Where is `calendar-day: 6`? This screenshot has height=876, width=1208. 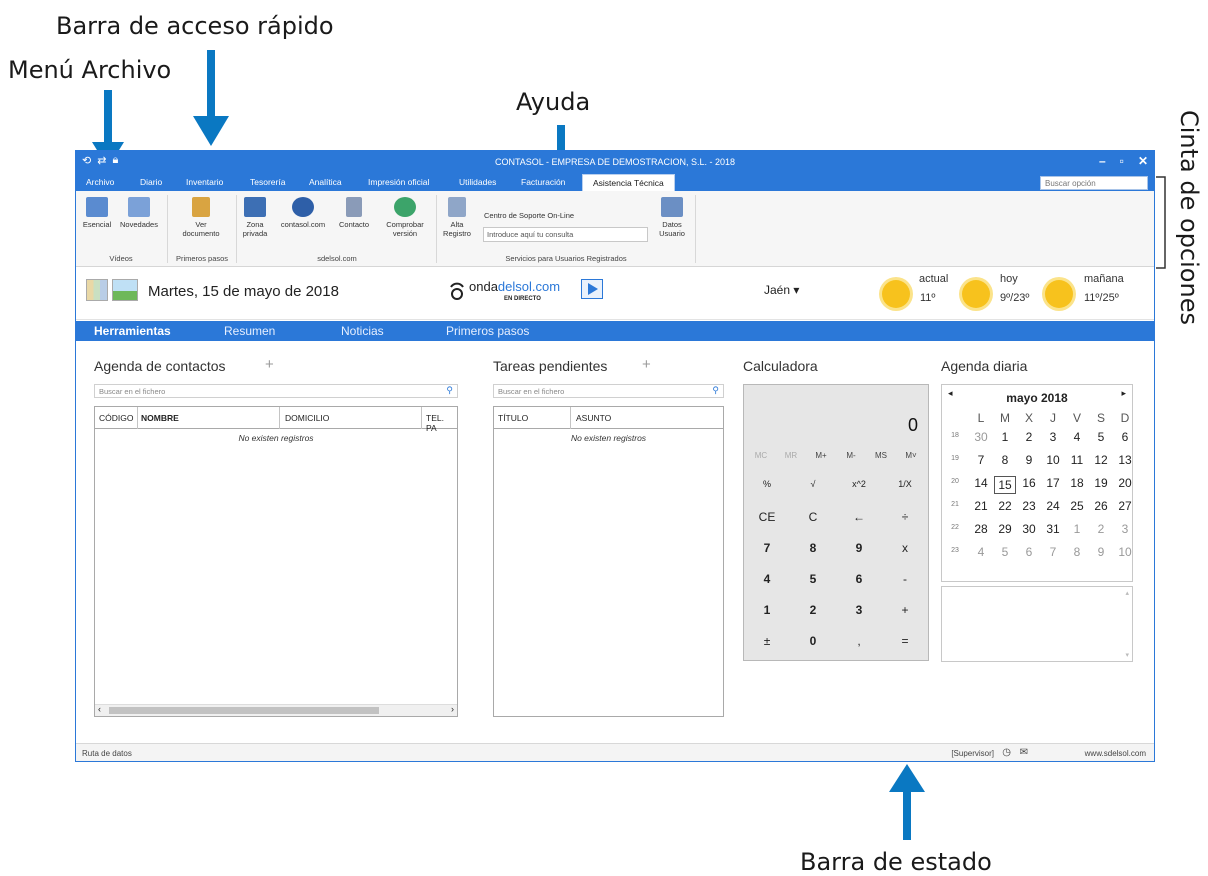 calendar-day: 6 is located at coordinates (1125, 437).